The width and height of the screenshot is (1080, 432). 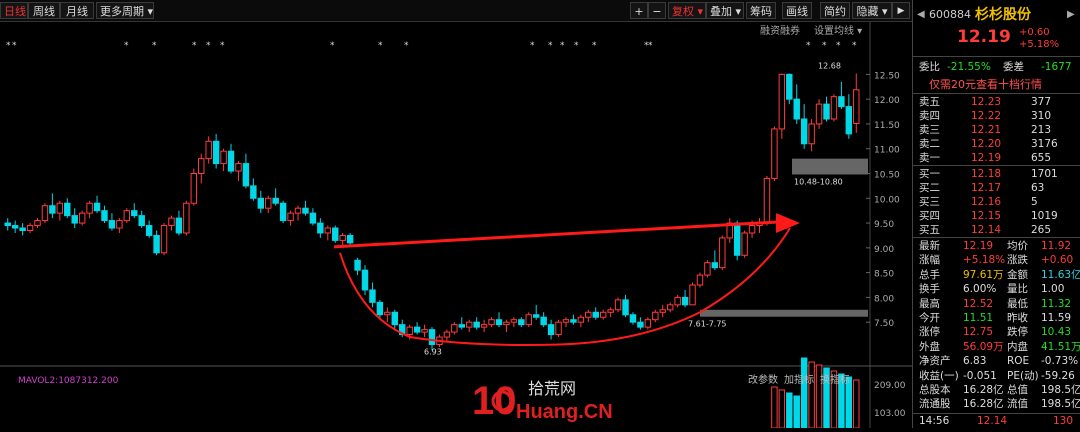 I want to click on gap-zone-lower, so click(x=784, y=313).